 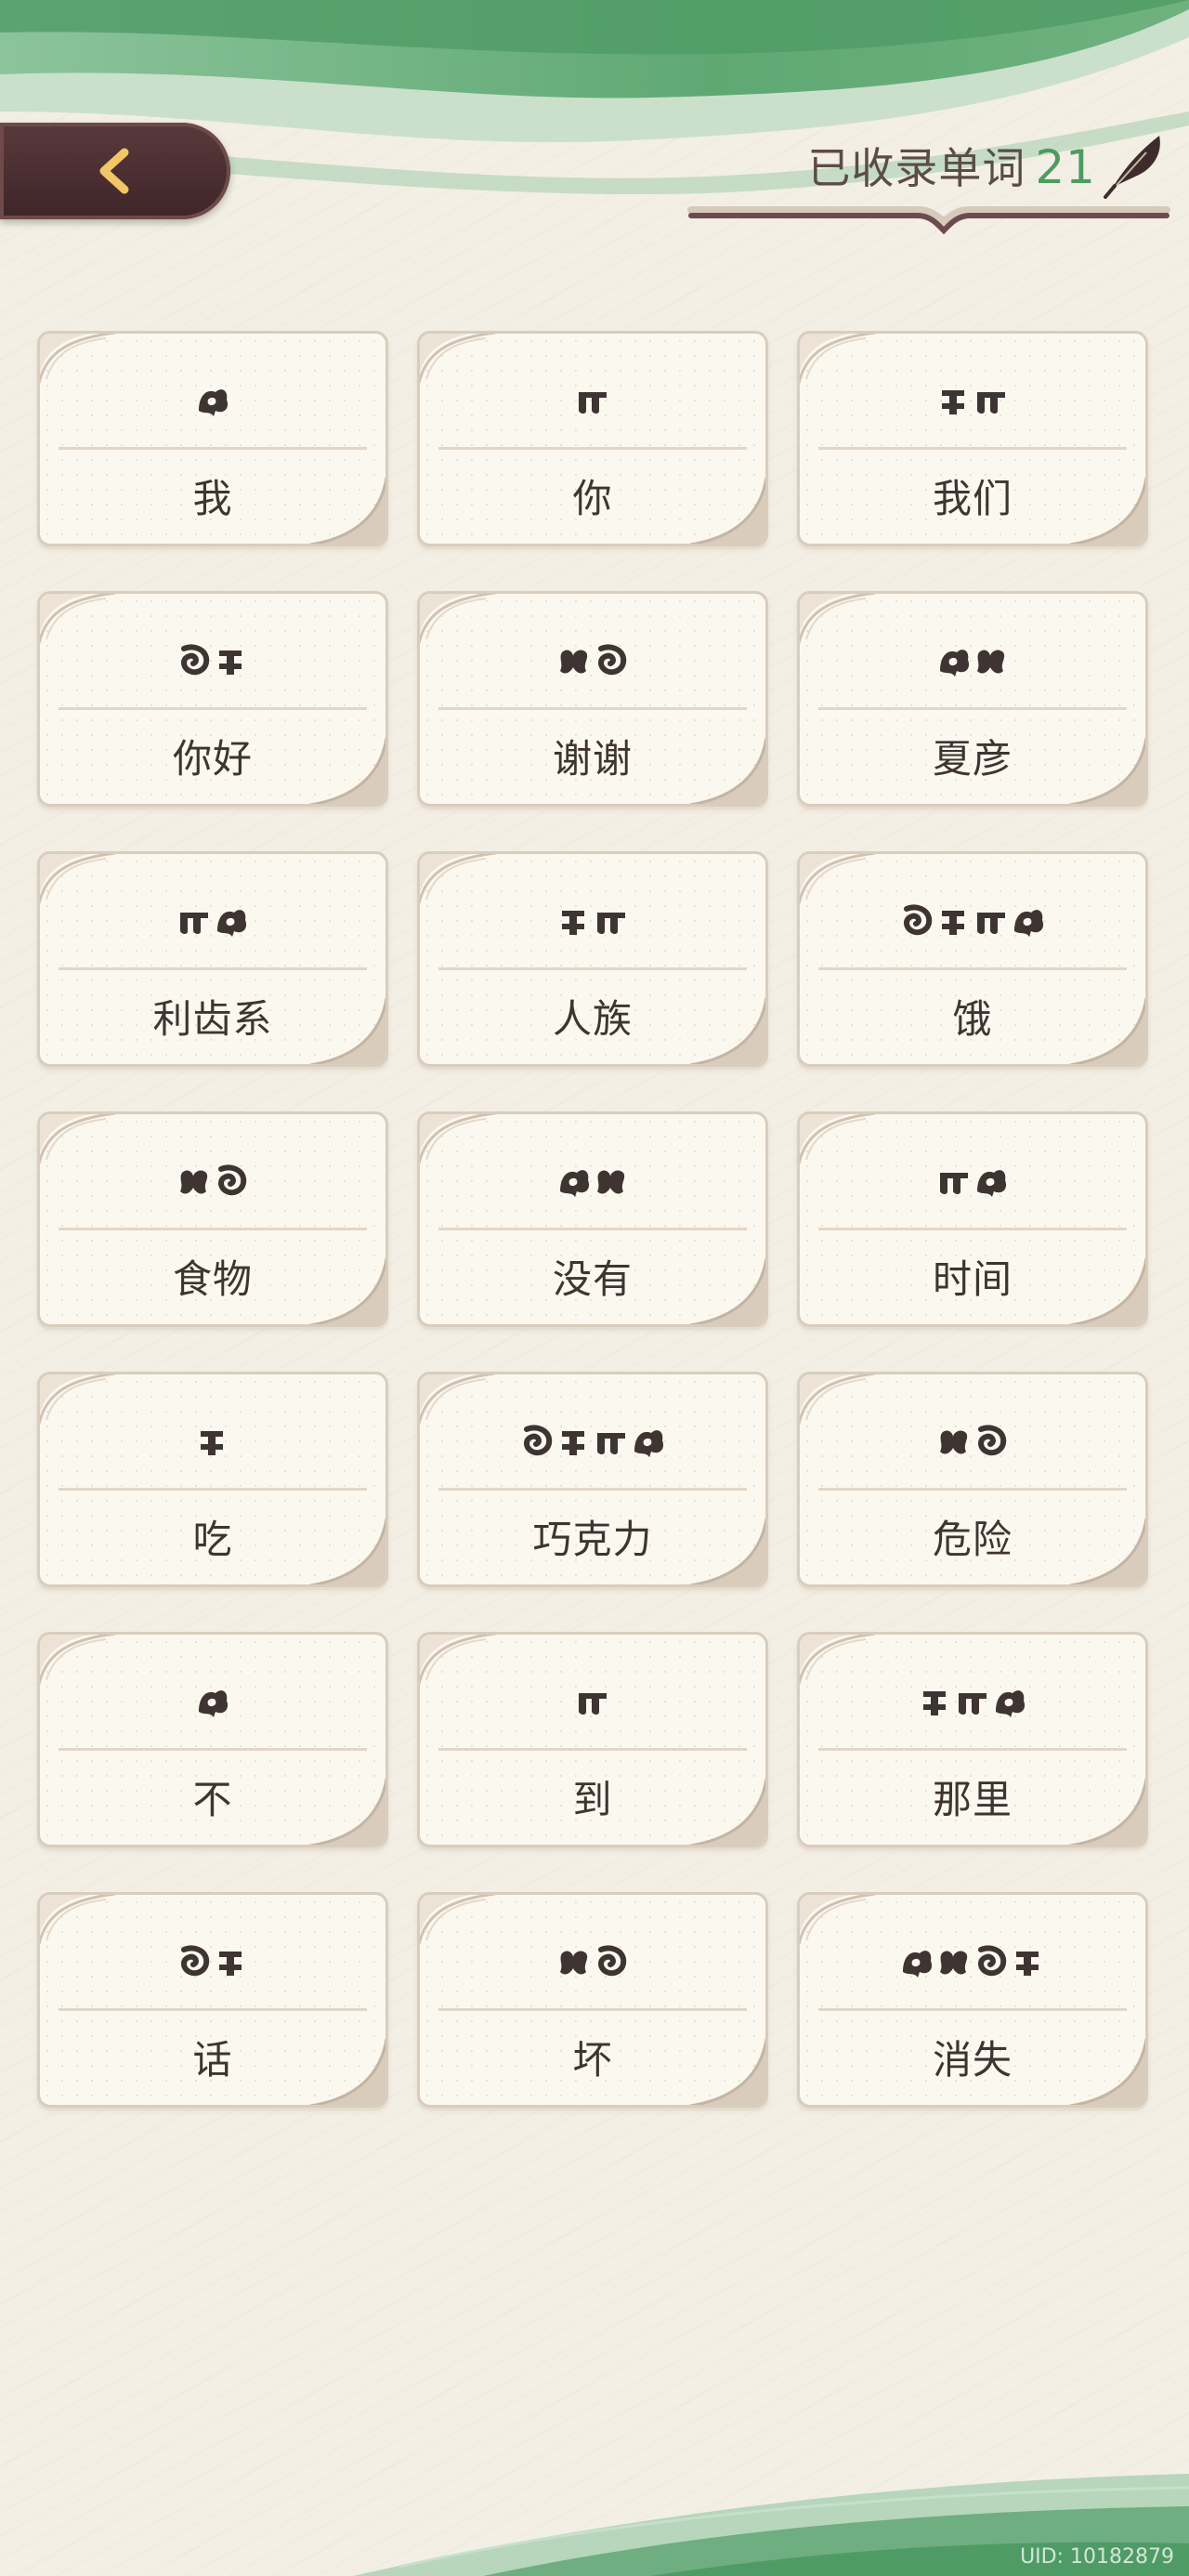 What do you see at coordinates (972, 1479) in the screenshot?
I see `word-card: 危险` at bounding box center [972, 1479].